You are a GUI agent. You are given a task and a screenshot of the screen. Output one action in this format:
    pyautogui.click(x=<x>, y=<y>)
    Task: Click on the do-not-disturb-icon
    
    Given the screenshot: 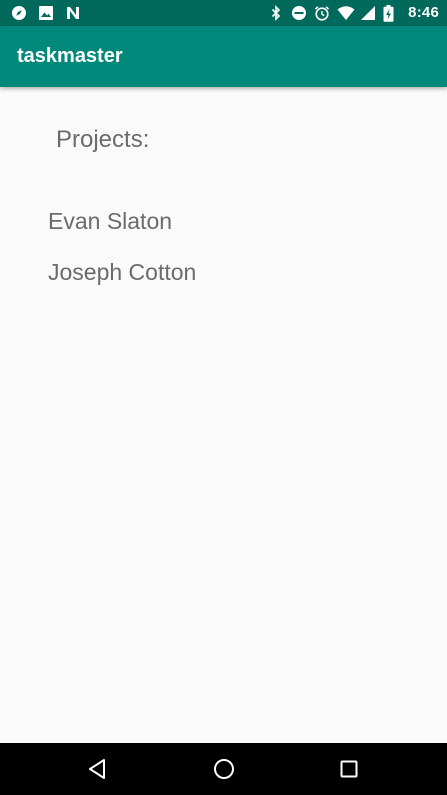 What is the action you would take?
    pyautogui.click(x=299, y=13)
    